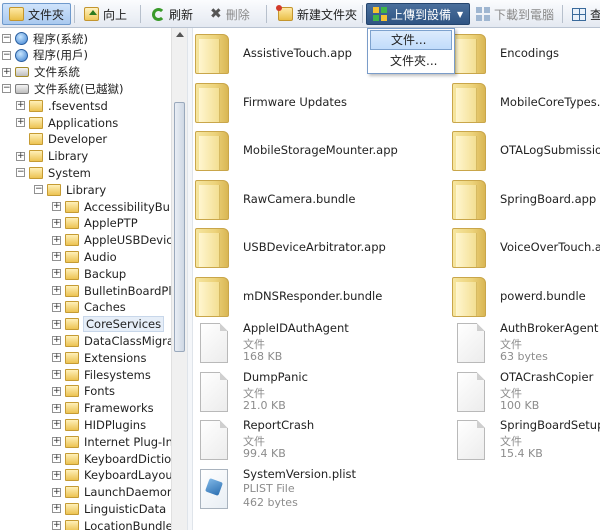 The width and height of the screenshot is (600, 530). I want to click on file-item: OTACrashCopier 文件 100 KB, so click(525, 393).